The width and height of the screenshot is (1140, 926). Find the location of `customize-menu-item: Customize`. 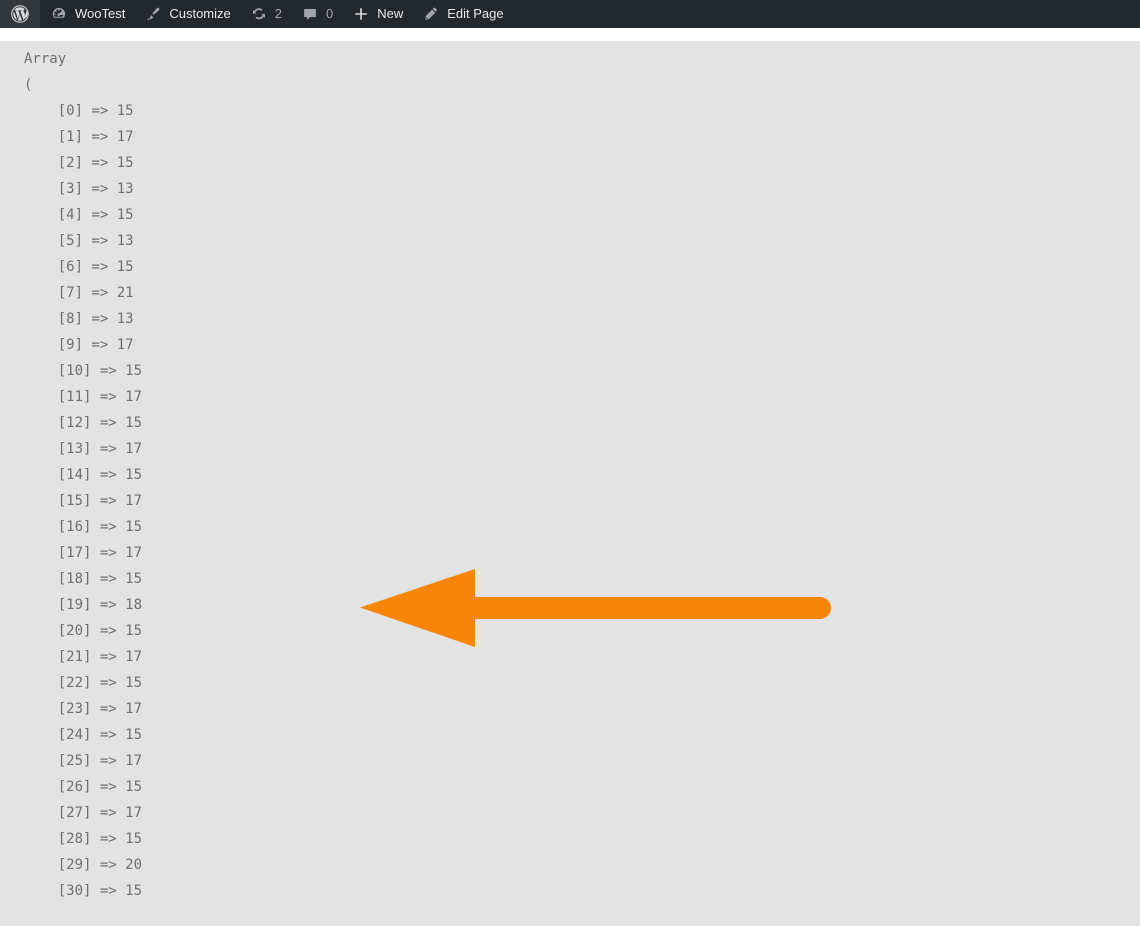

customize-menu-item: Customize is located at coordinates (186, 14).